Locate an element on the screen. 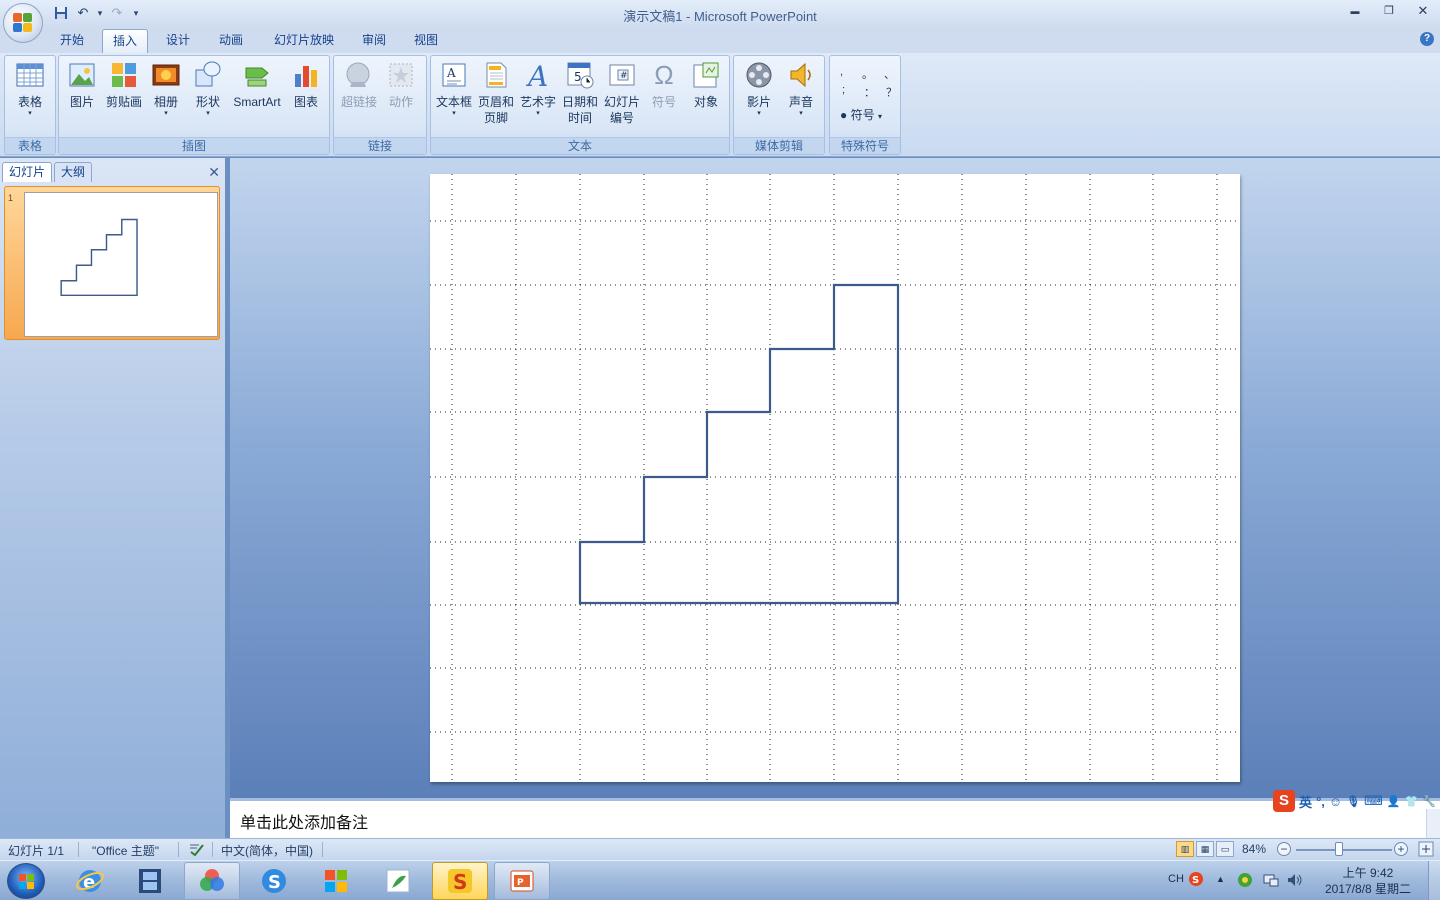 The image size is (1440, 900). show-desktop-button is located at coordinates (1434, 880).